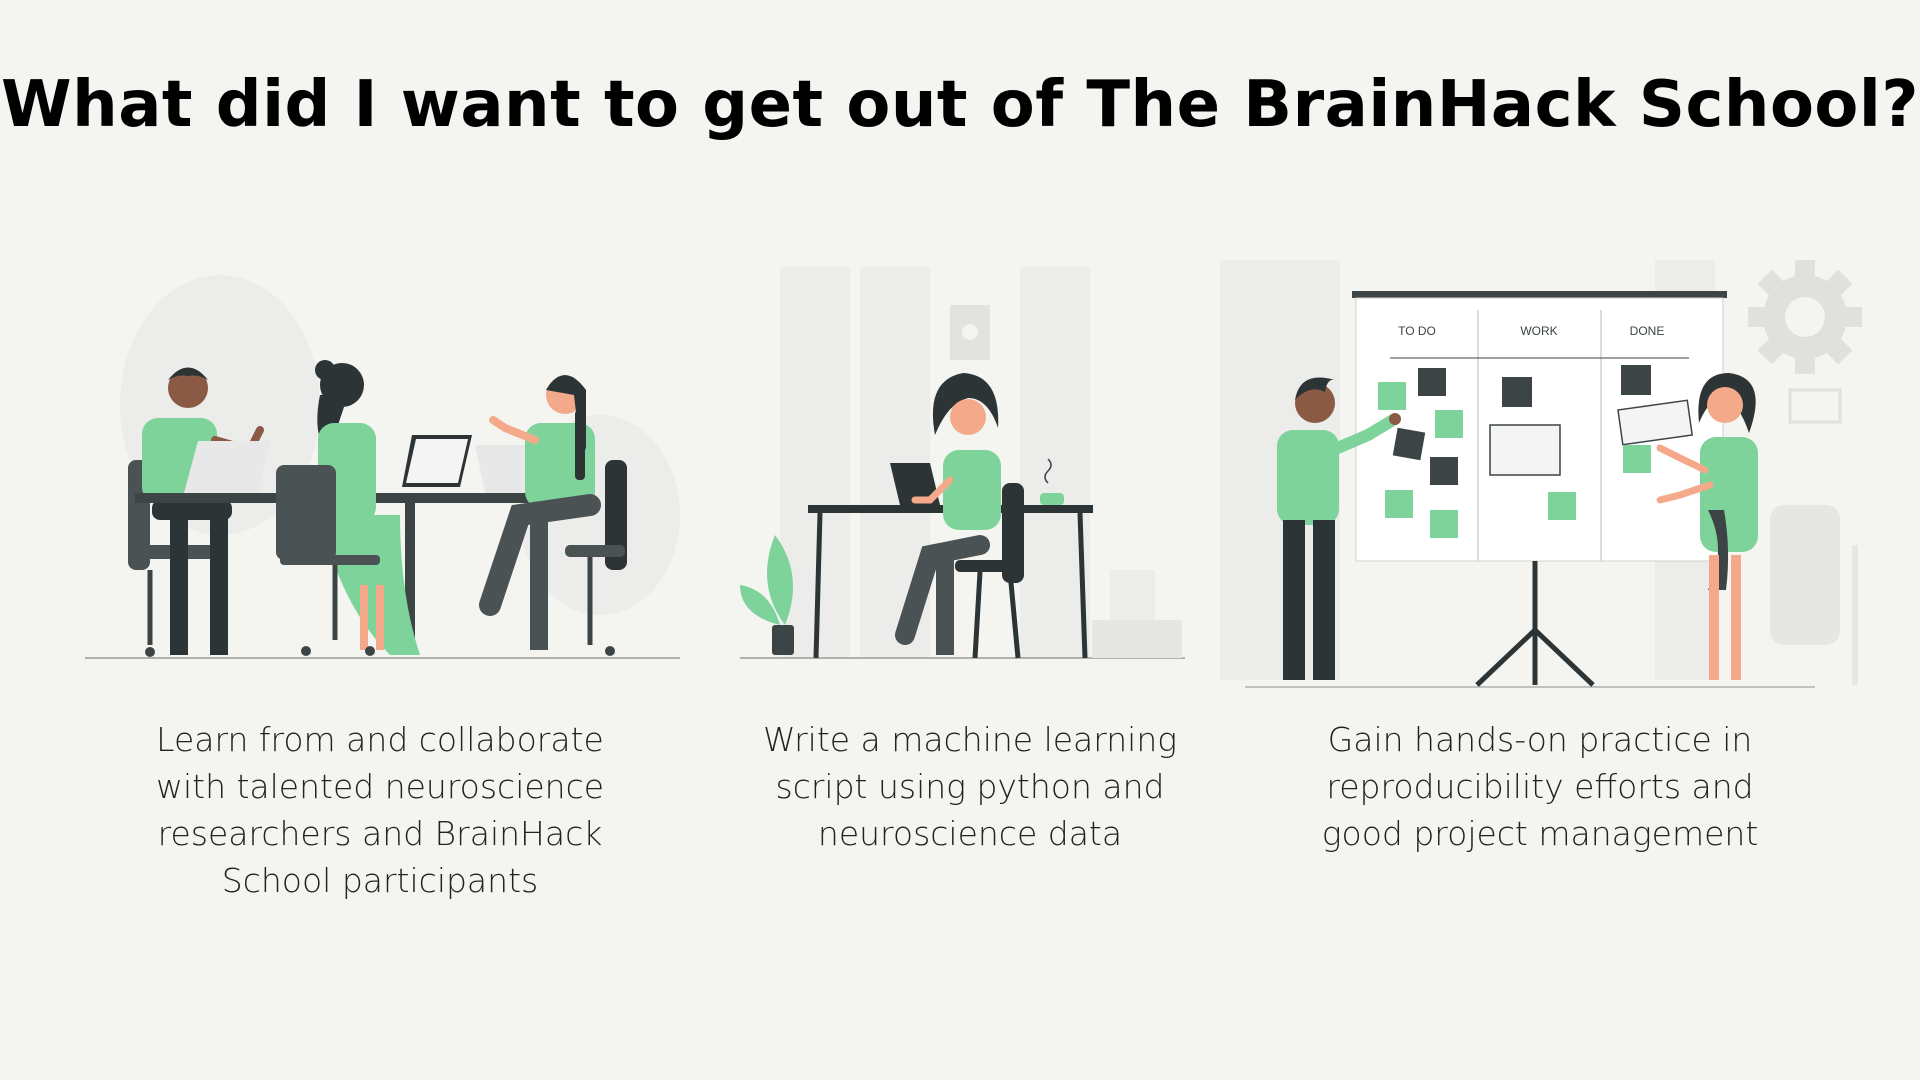 The image size is (1920, 1080). Describe the element at coordinates (1540, 739) in the screenshot. I see `caption-line: Gain hands-on practice in` at that location.